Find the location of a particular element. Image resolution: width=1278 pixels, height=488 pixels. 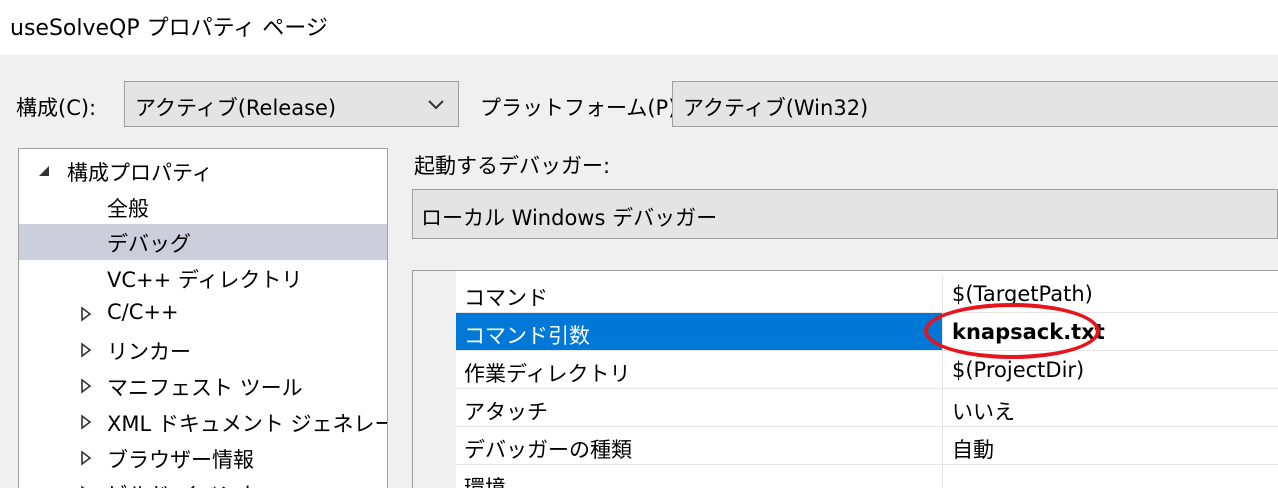

tree-item-linker: リンカー is located at coordinates (203, 350).